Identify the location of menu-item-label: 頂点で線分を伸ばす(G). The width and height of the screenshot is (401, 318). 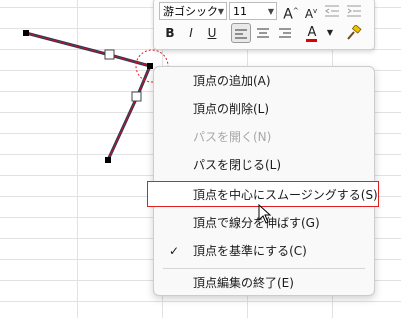
(256, 223).